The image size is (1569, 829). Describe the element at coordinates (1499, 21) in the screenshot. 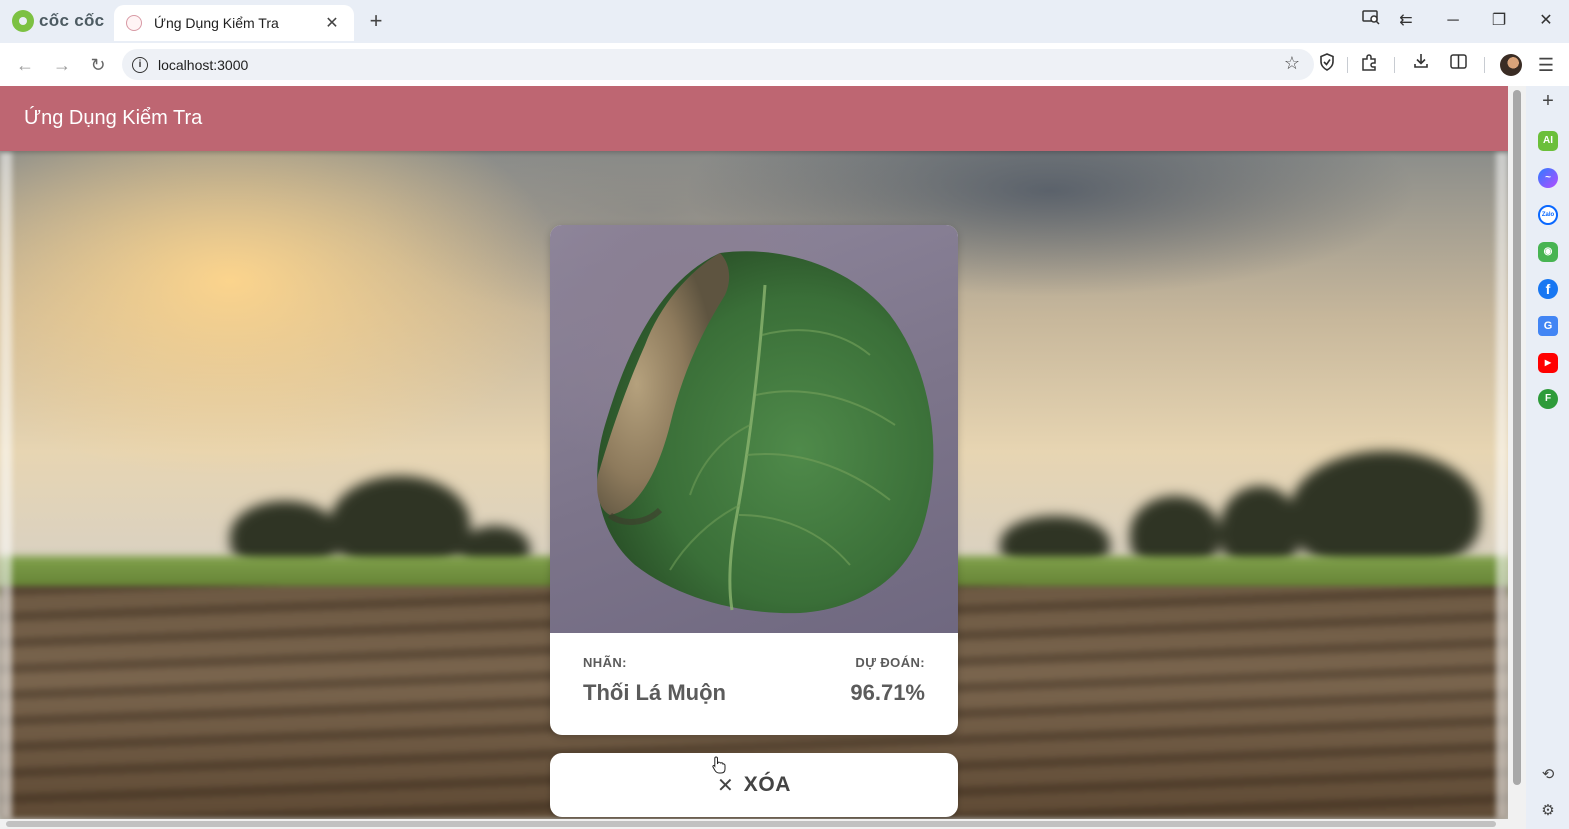

I see `restore-button: ❐` at that location.